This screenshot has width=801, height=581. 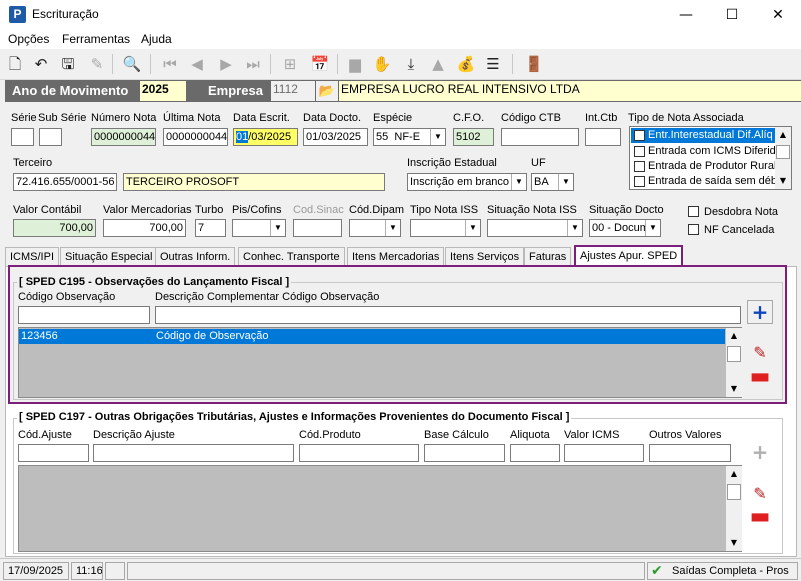 I want to click on desdobra-nota-checkbox, so click(x=693, y=211).